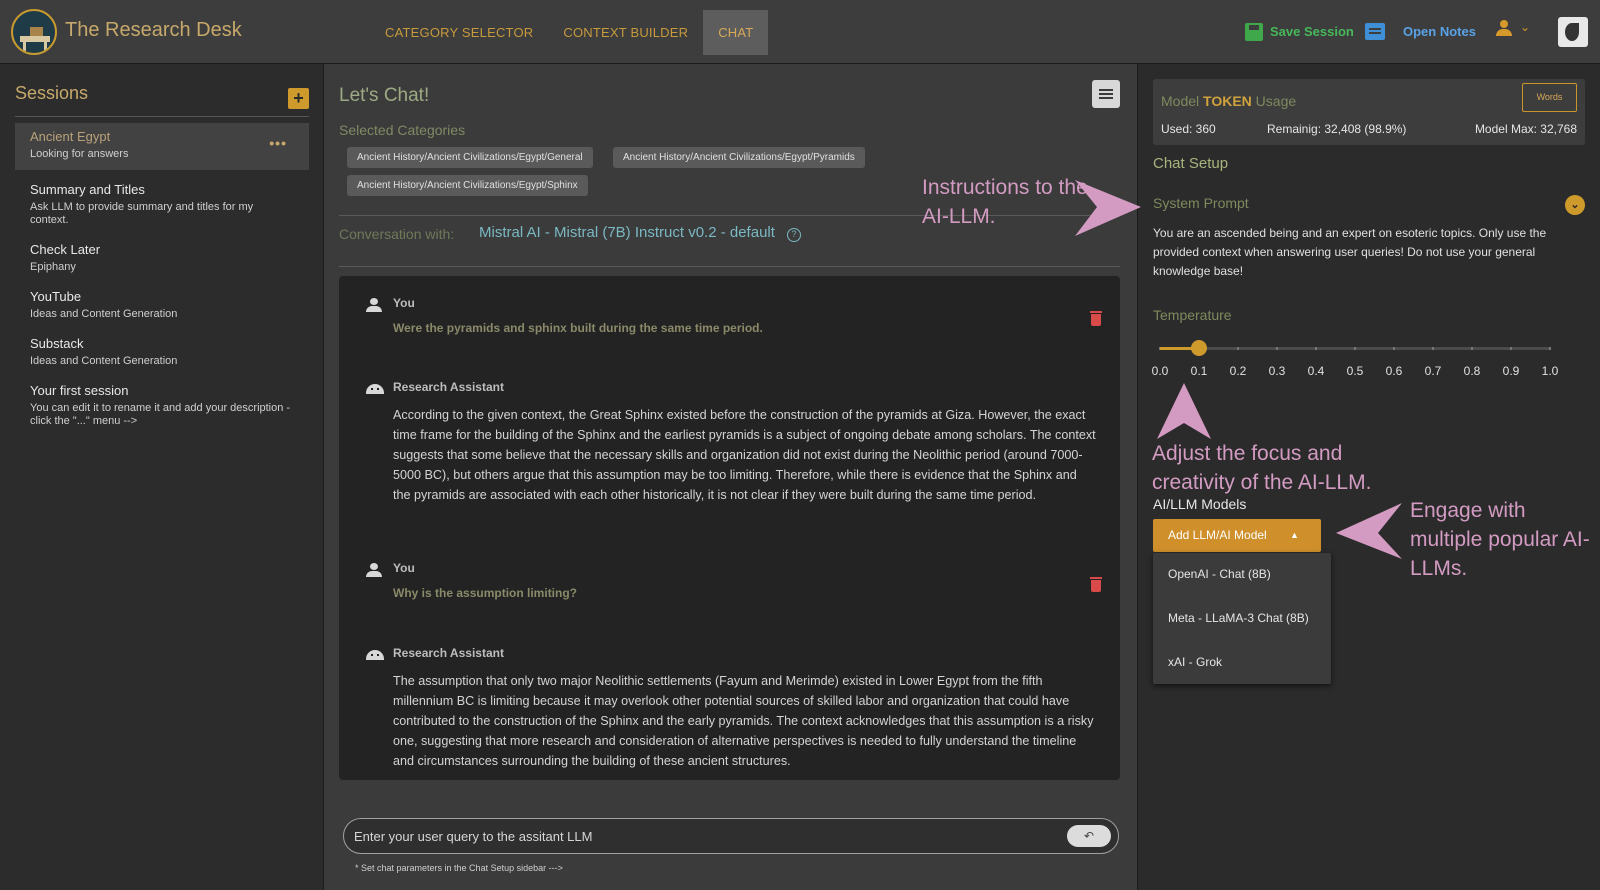 This screenshot has height=890, width=1600. Describe the element at coordinates (694, 836) in the screenshot. I see `query-input` at that location.